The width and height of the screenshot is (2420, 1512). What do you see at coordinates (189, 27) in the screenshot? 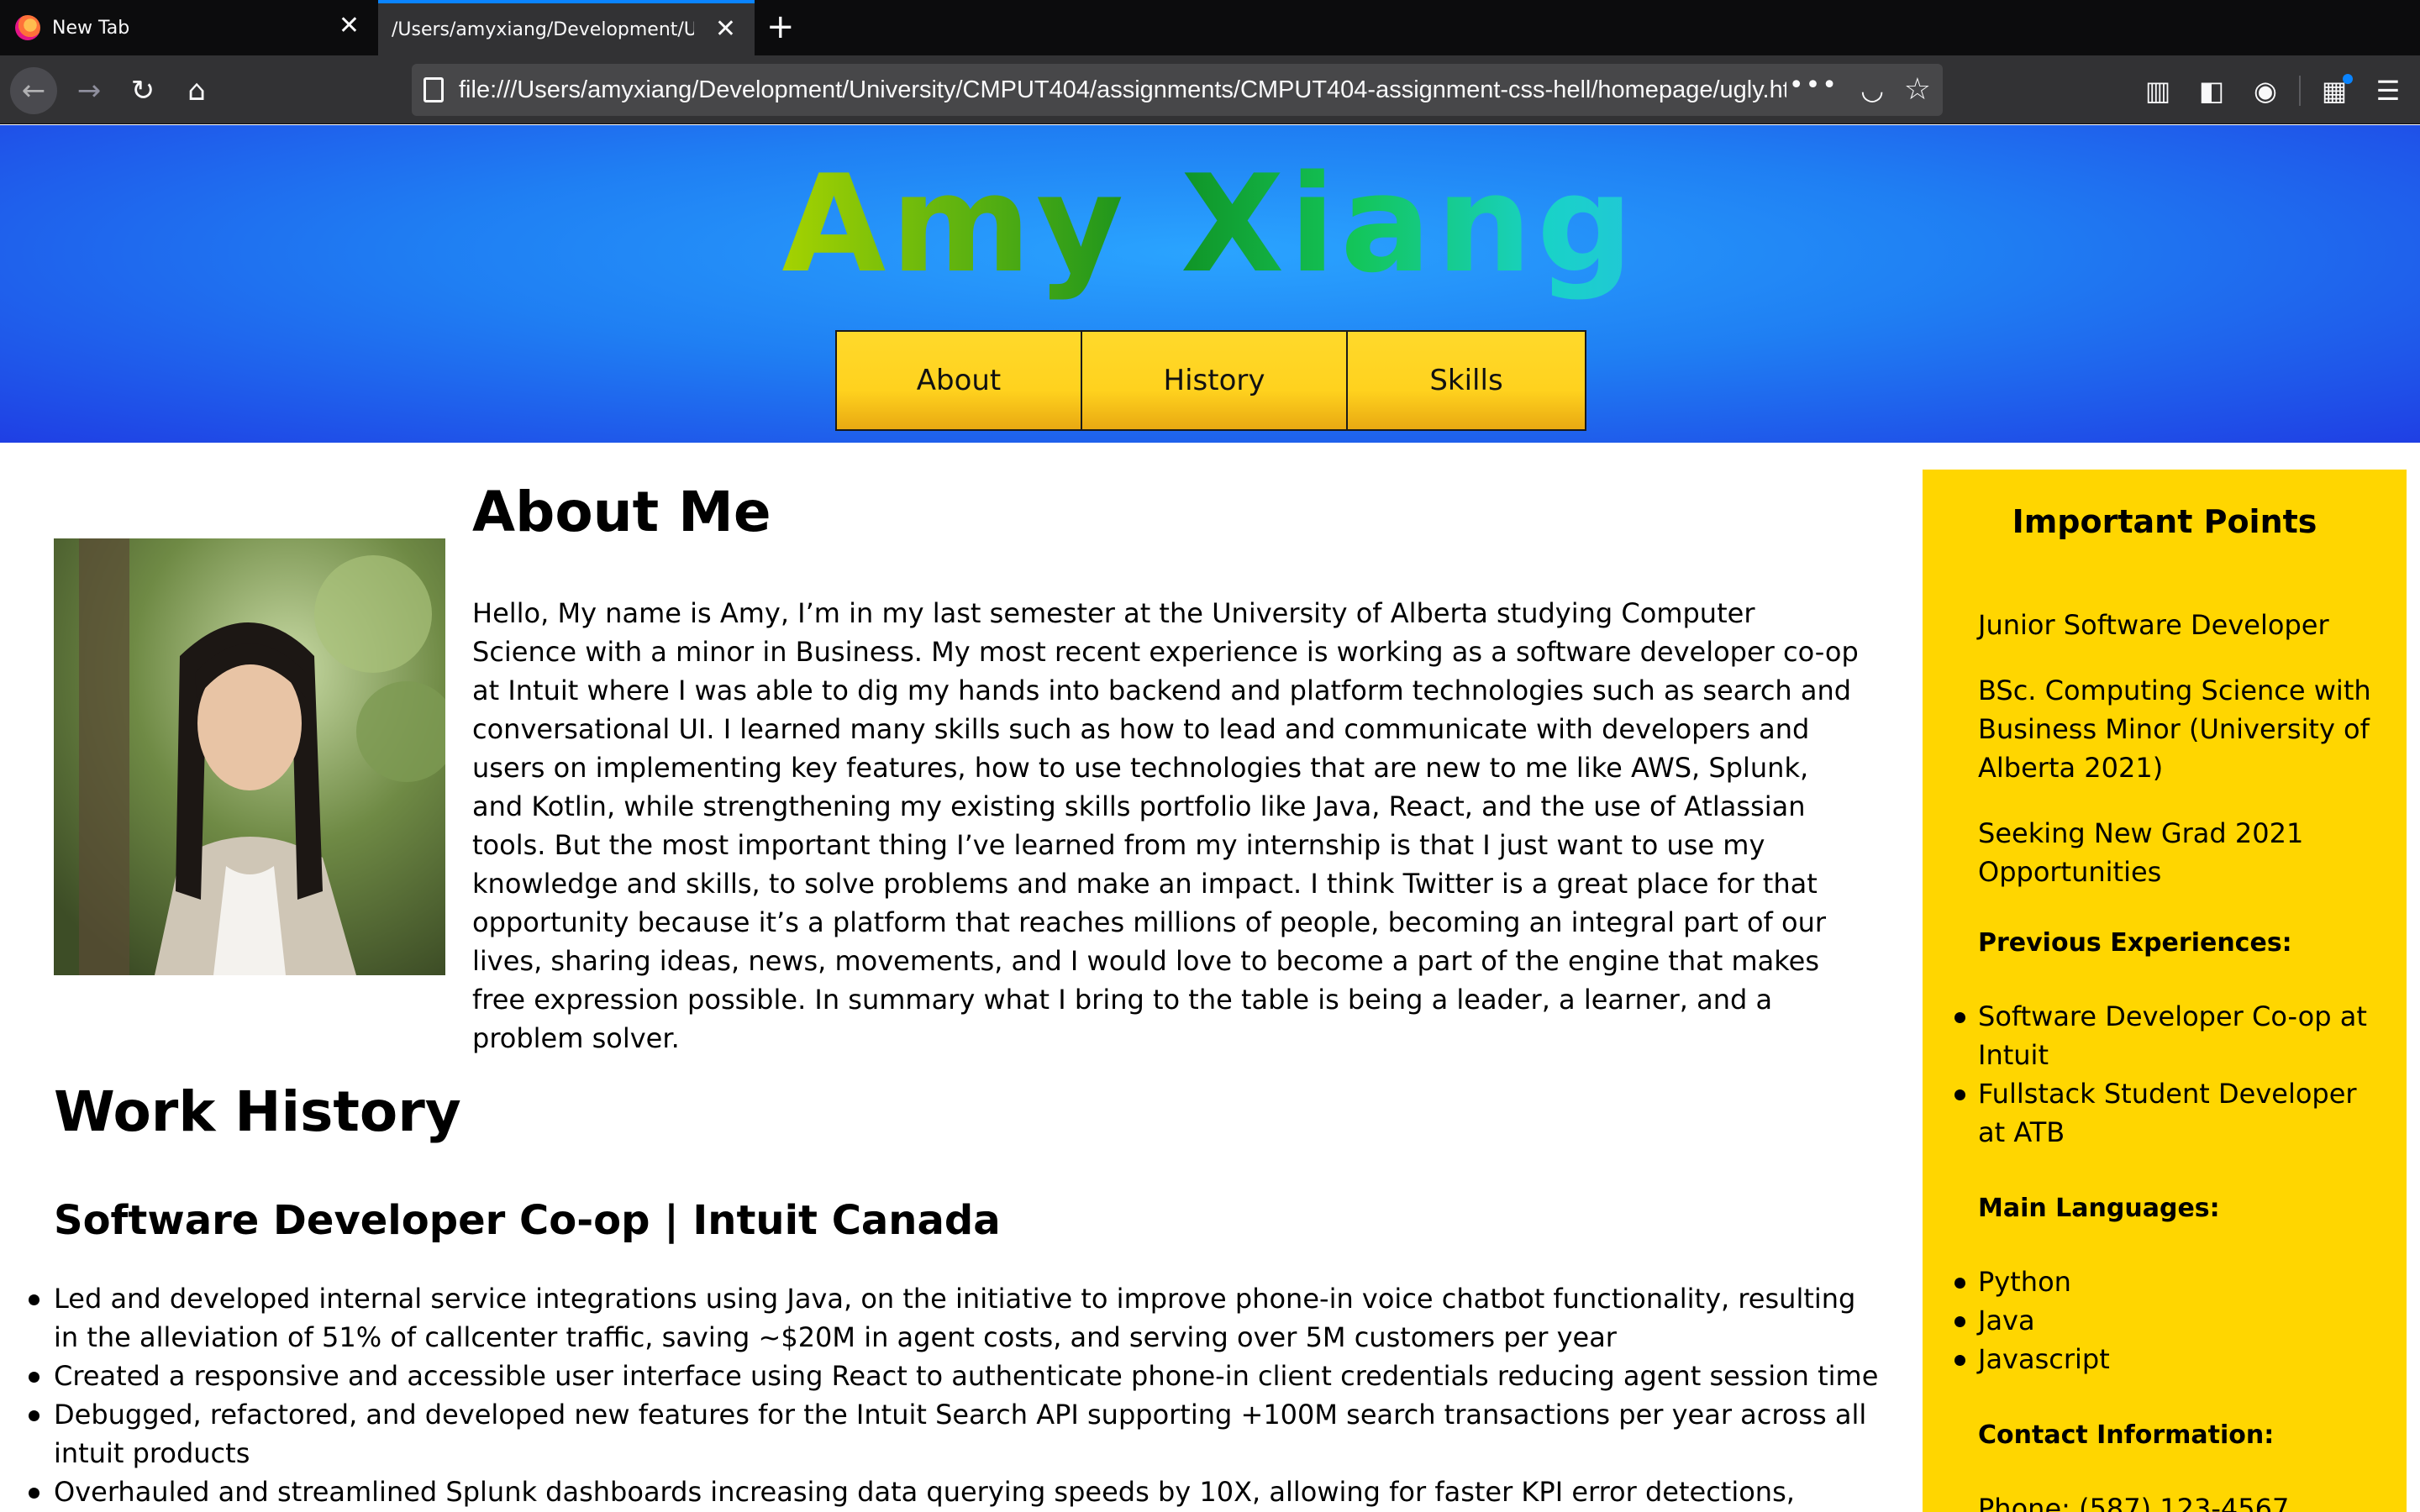
I see `tab-new-tab: New Tab ✕` at bounding box center [189, 27].